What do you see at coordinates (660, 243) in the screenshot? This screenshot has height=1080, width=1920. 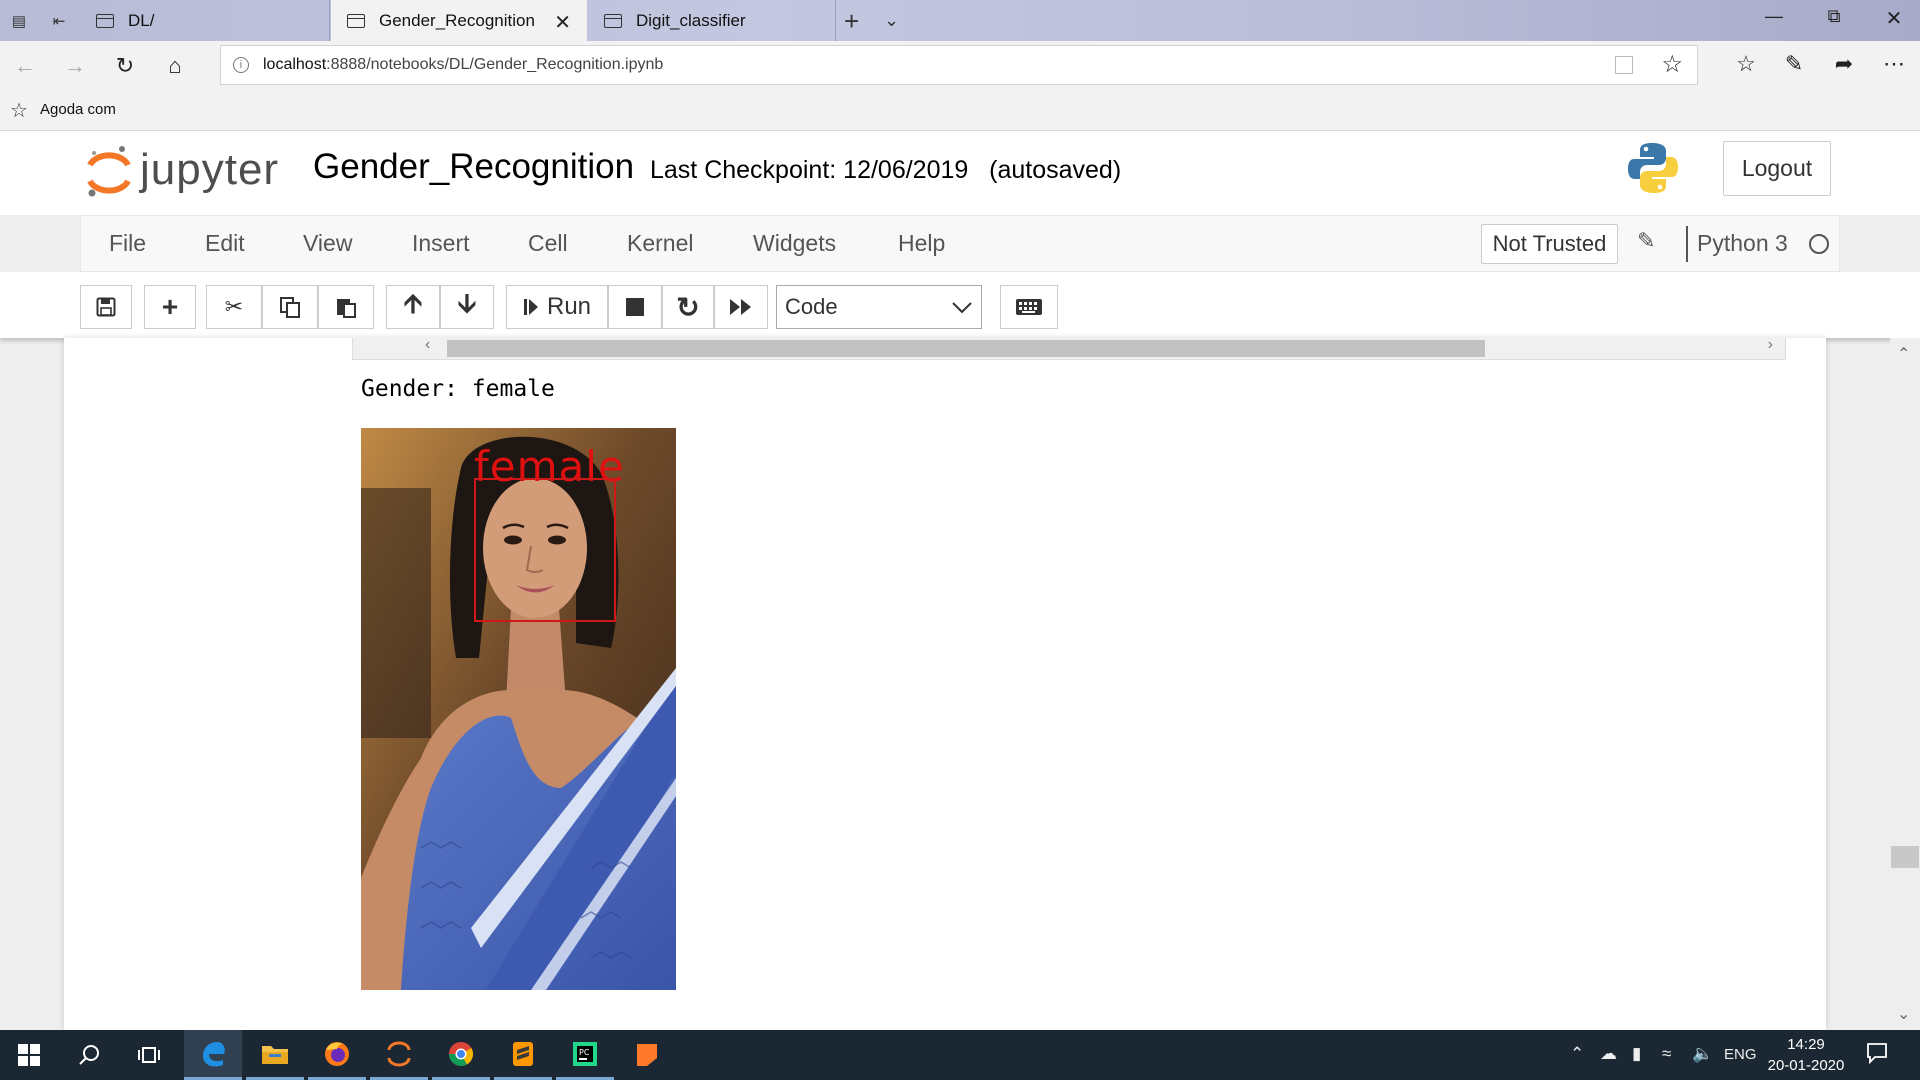 I see `menu-kernel: Kernel` at bounding box center [660, 243].